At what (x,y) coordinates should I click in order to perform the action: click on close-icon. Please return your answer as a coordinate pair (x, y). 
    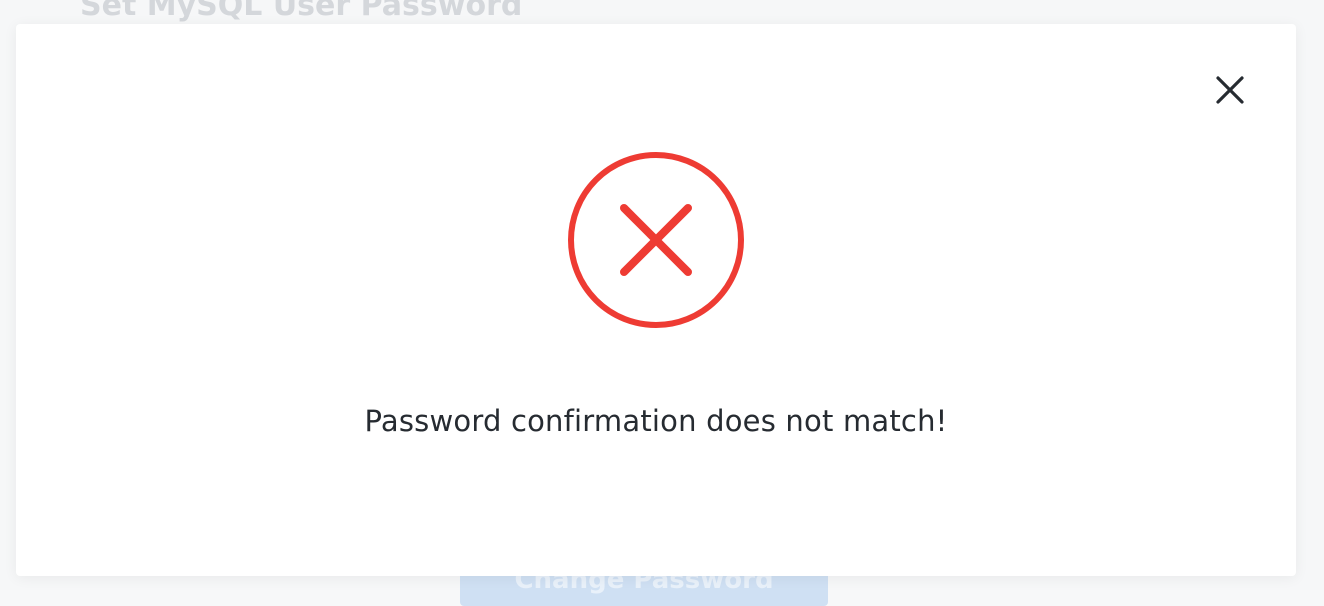
    Looking at the image, I should click on (1230, 90).